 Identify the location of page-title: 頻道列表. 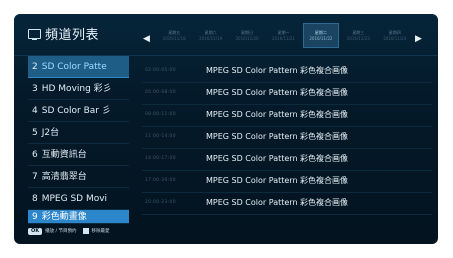
(72, 35).